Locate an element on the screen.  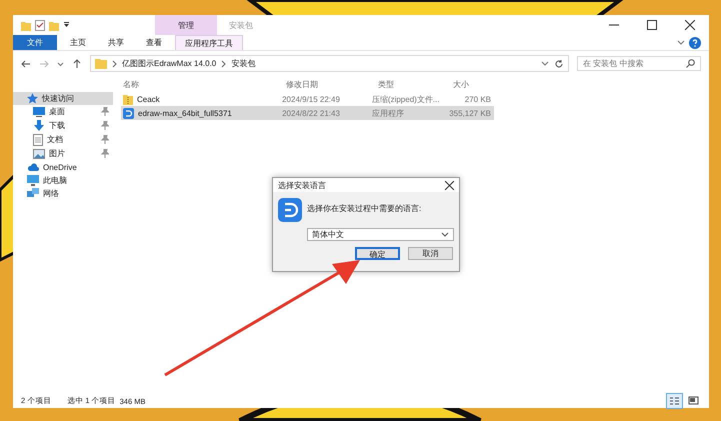
folder-icon is located at coordinates (101, 63).